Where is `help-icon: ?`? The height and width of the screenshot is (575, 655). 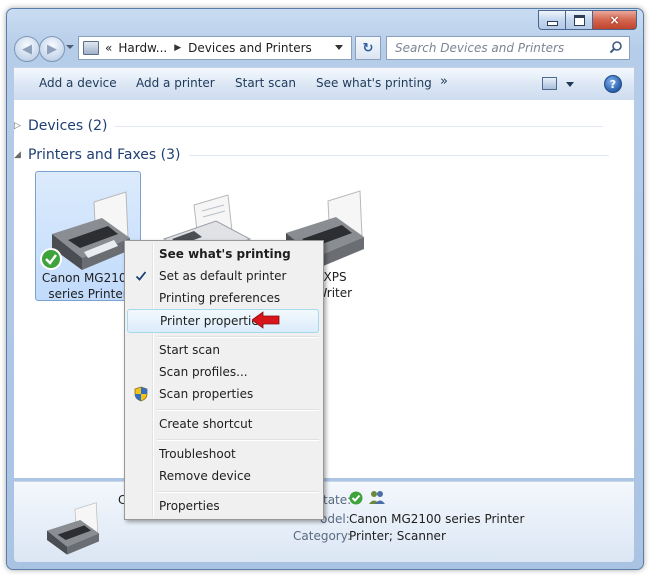 help-icon: ? is located at coordinates (613, 84).